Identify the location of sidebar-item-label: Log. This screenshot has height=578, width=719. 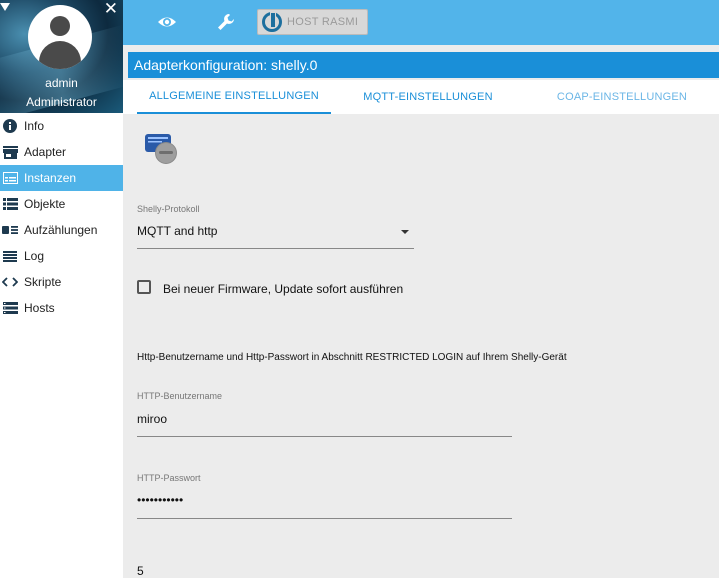
(34, 256).